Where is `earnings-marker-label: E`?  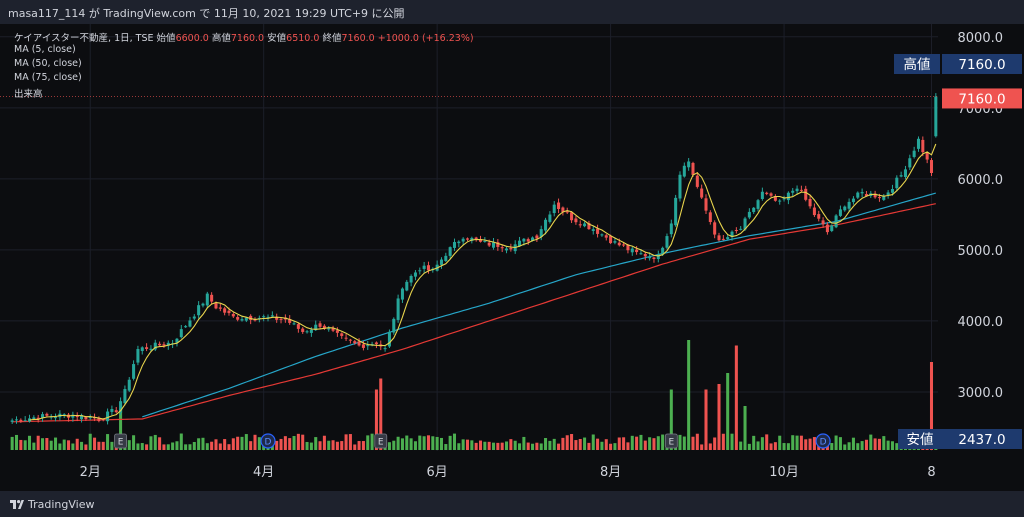
earnings-marker-label: E is located at coordinates (671, 443).